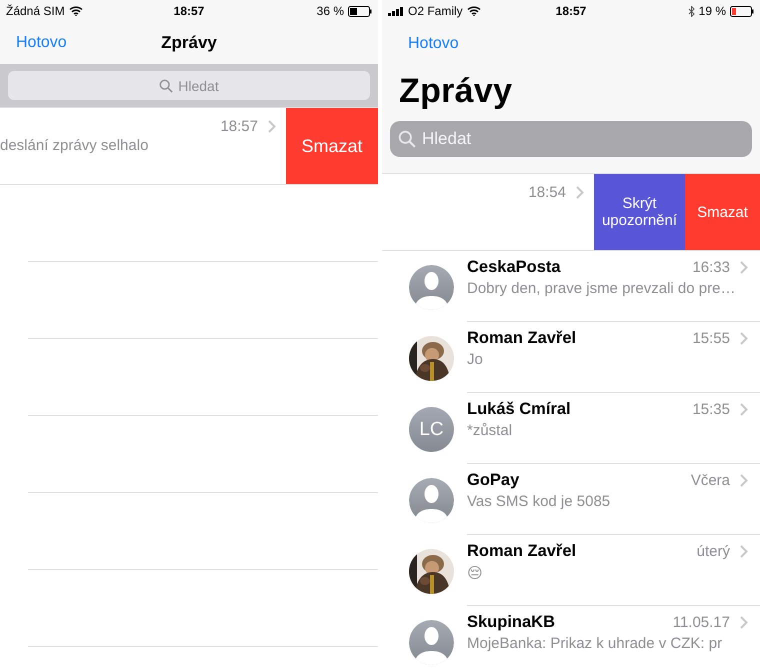  What do you see at coordinates (711, 267) in the screenshot?
I see `message-time: 16:33` at bounding box center [711, 267].